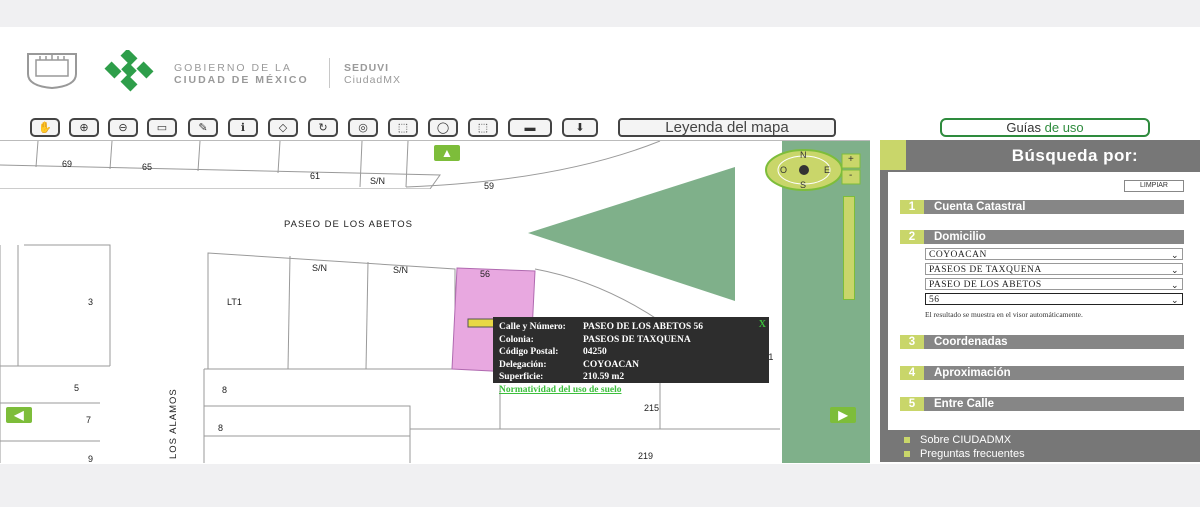 Image resolution: width=1200 pixels, height=507 pixels. I want to click on guias-highlight: de uso, so click(1064, 127).